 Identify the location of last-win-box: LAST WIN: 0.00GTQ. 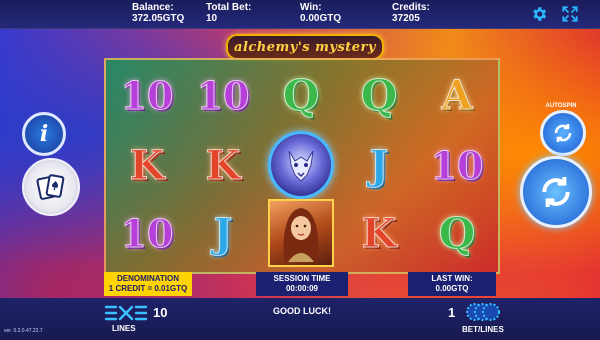
(452, 284).